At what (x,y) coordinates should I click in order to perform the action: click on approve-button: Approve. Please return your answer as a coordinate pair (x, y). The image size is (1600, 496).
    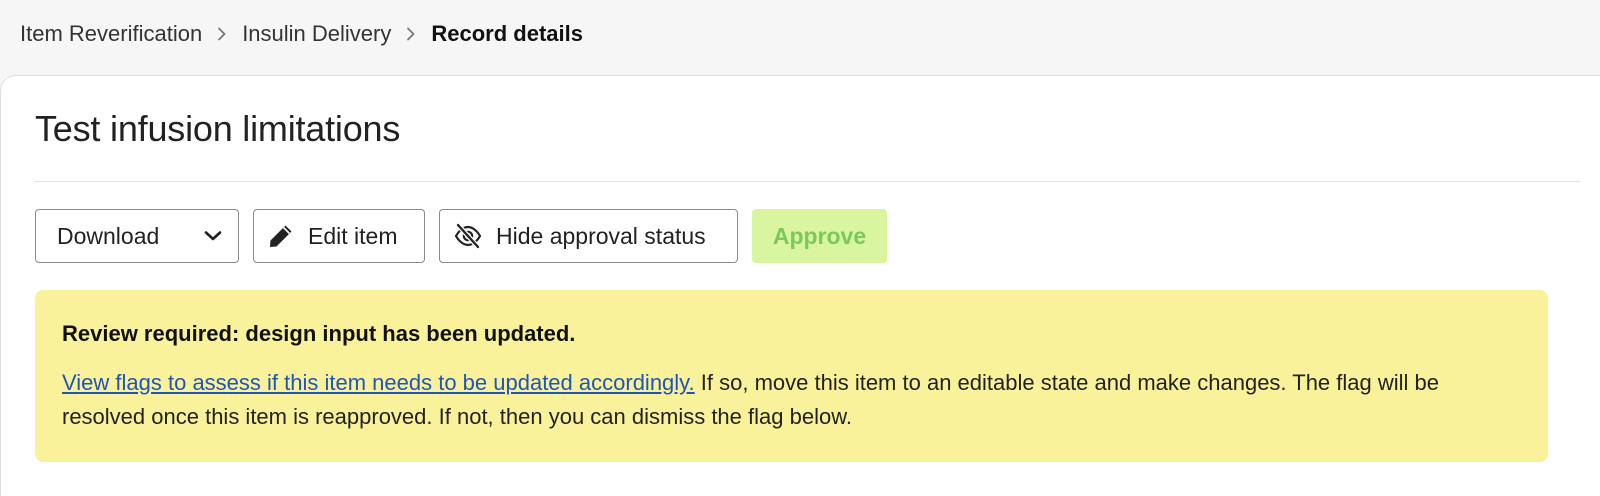
    Looking at the image, I should click on (819, 236).